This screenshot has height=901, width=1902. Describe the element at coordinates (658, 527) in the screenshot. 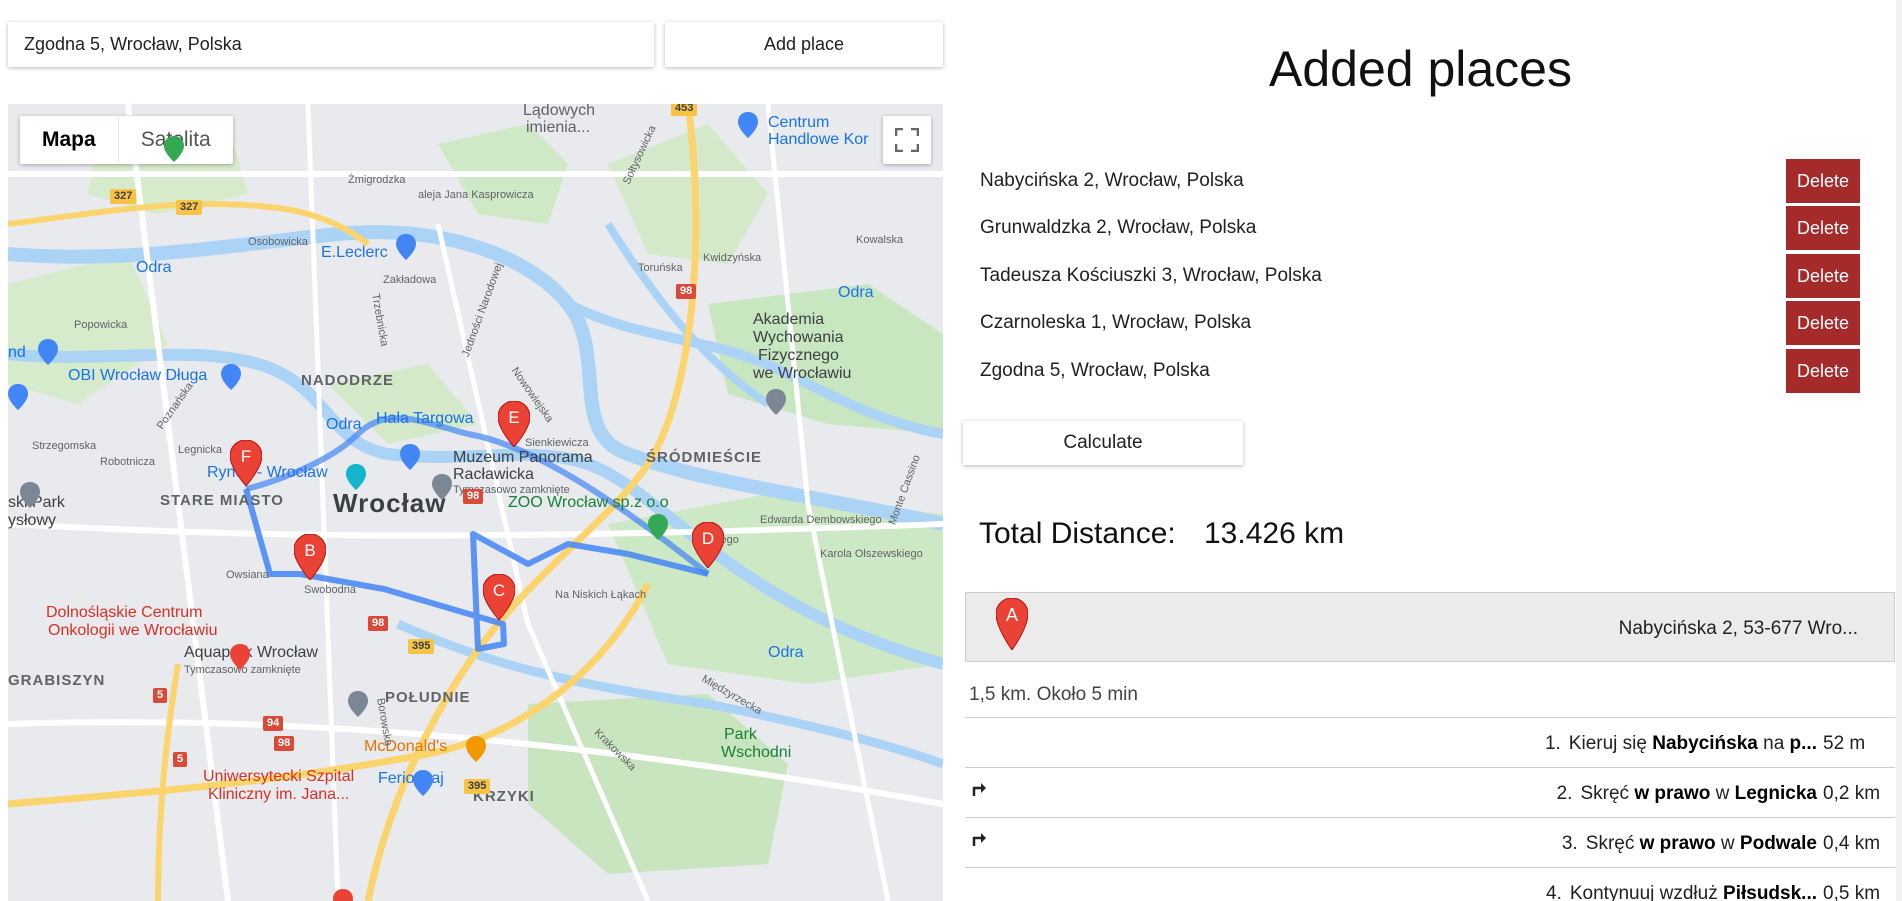

I see `zoo-poi-icon` at that location.